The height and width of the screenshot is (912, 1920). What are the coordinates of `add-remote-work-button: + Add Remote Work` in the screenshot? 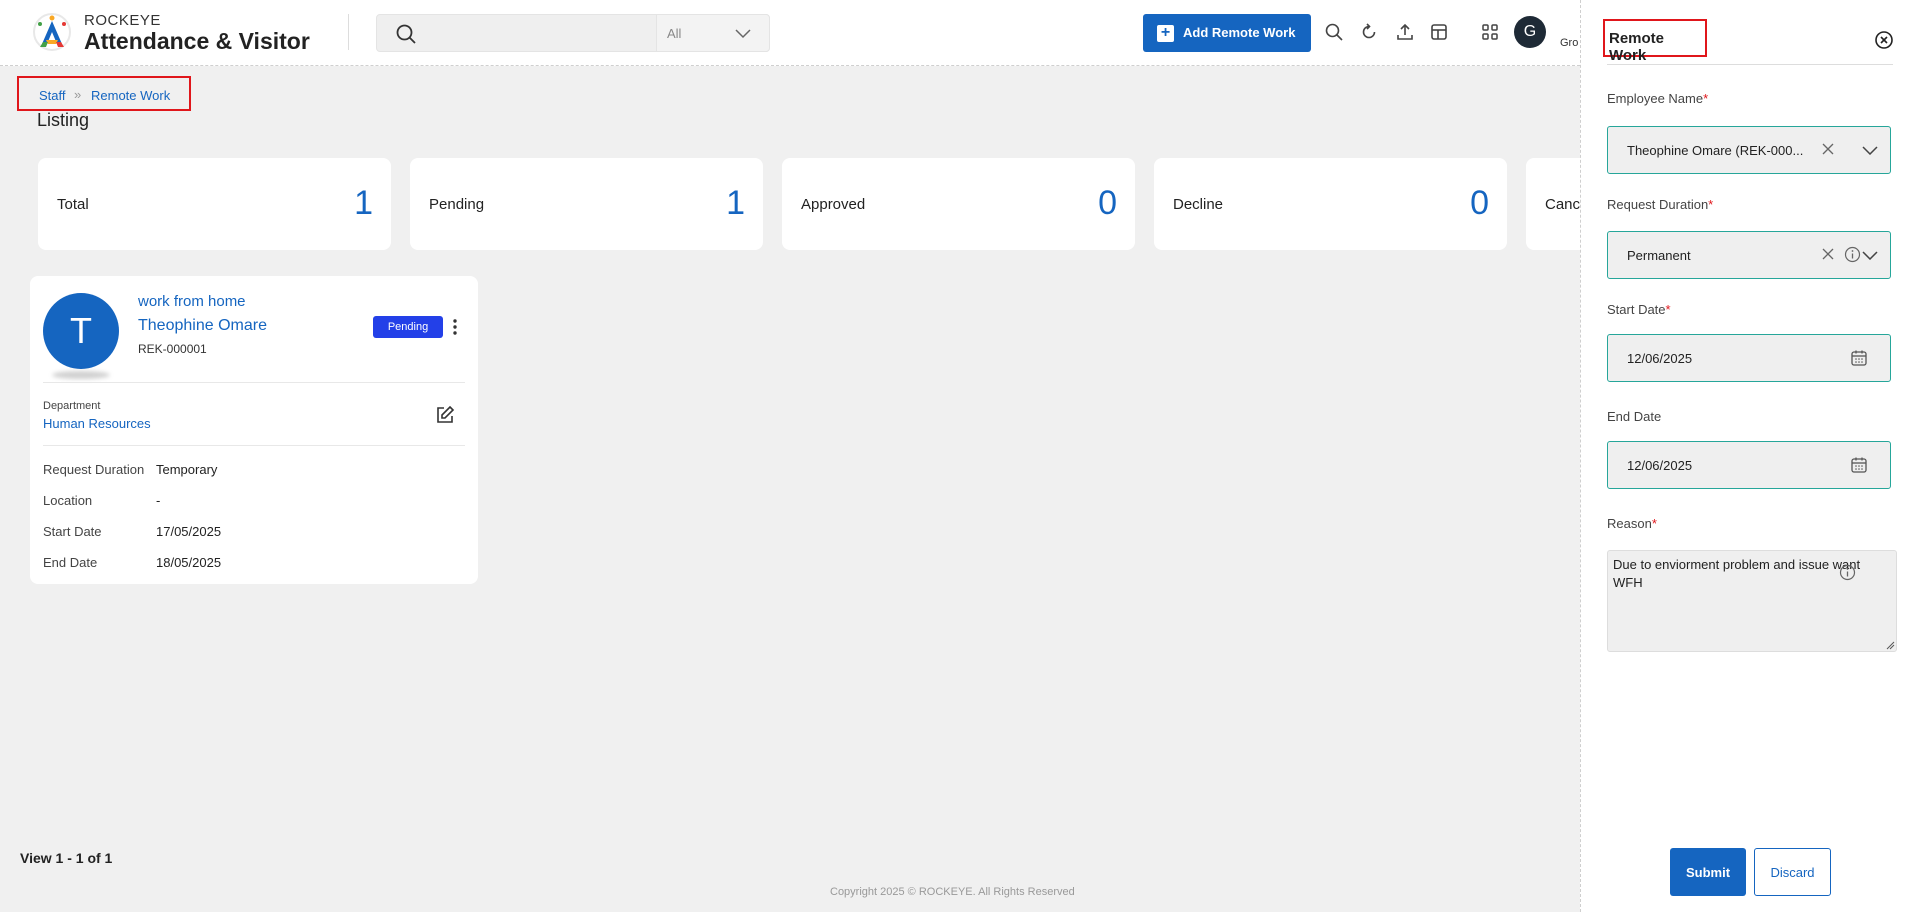 It's located at (1227, 33).